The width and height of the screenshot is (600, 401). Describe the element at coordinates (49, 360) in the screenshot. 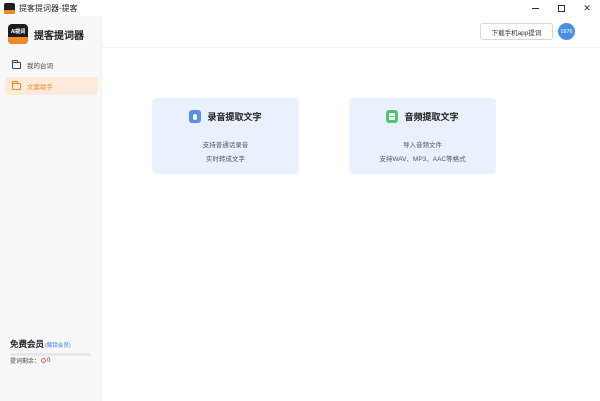

I see `quota-value: 0` at that location.